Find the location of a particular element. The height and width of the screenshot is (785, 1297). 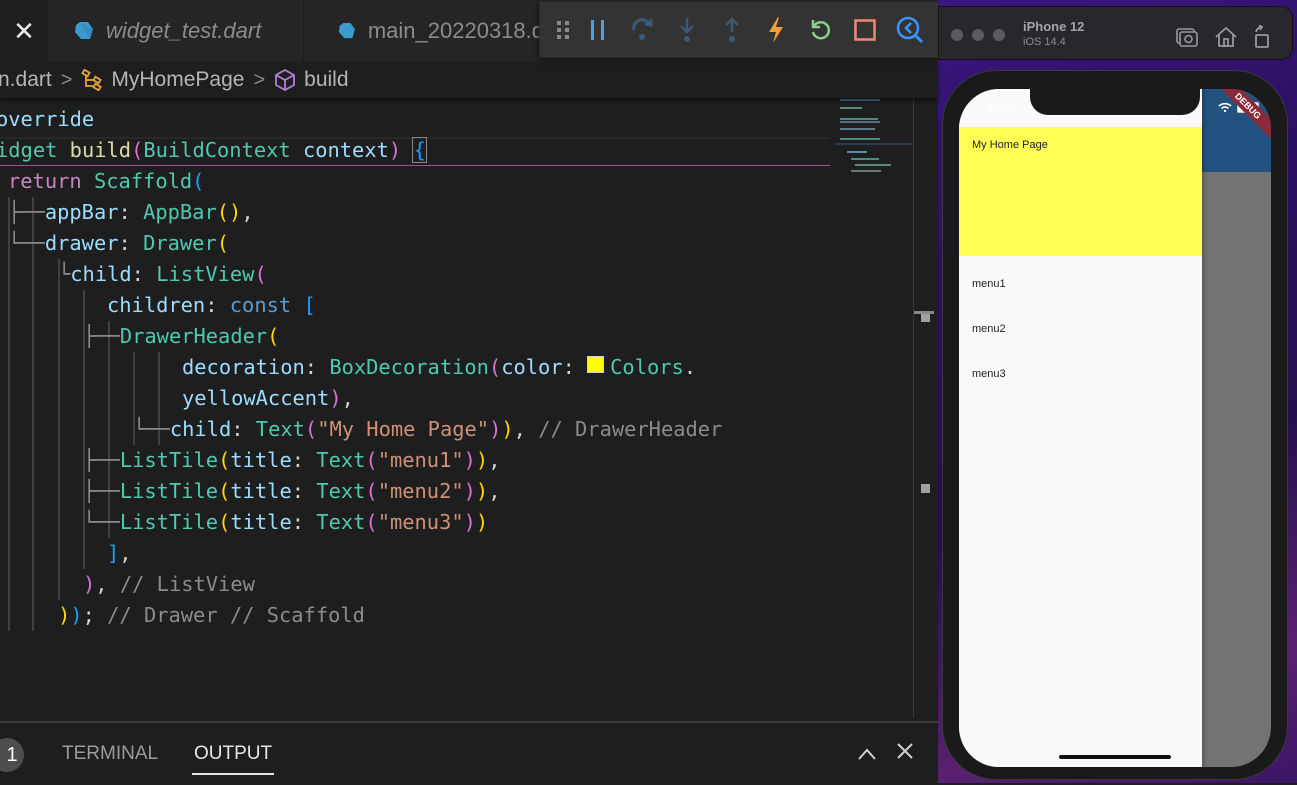

tab-main-20220318: main_20220318.d is located at coordinates (424, 31).